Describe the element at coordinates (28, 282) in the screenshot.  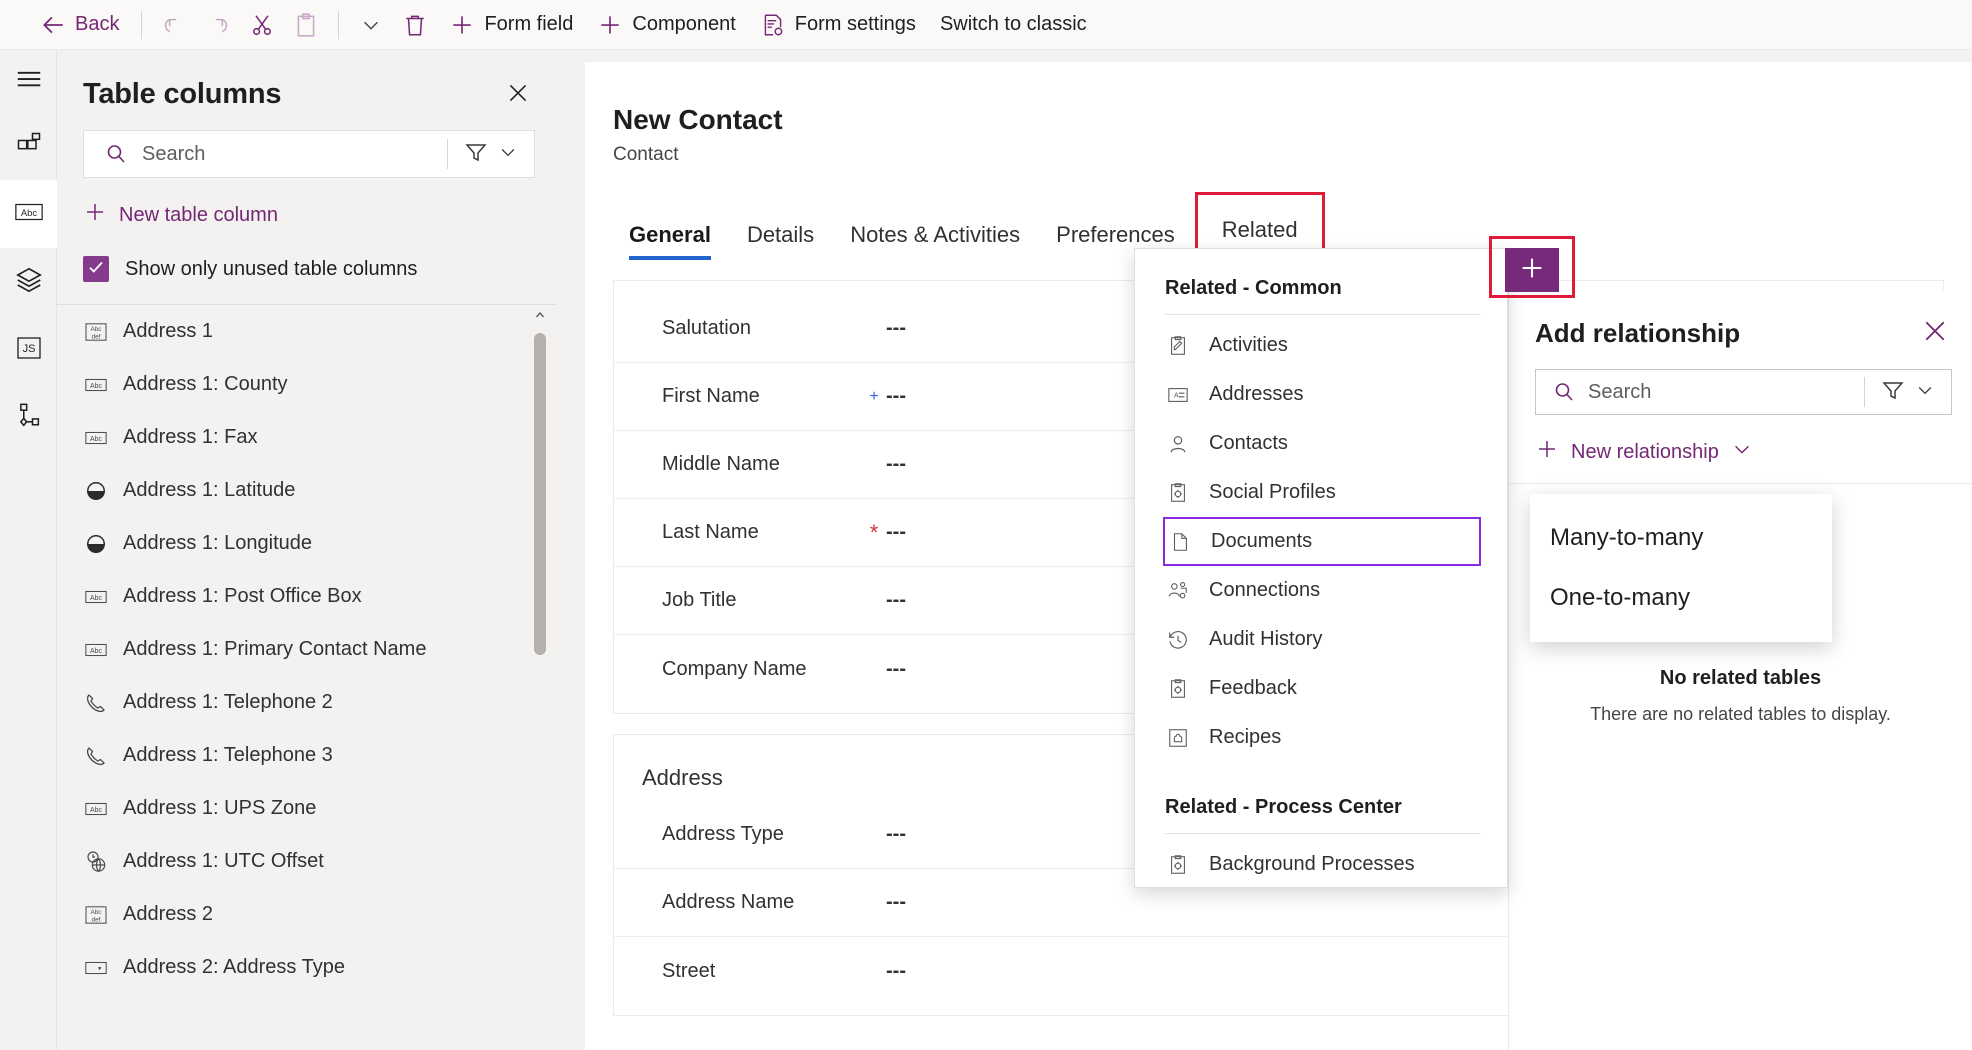
I see `rail-item-layers` at that location.